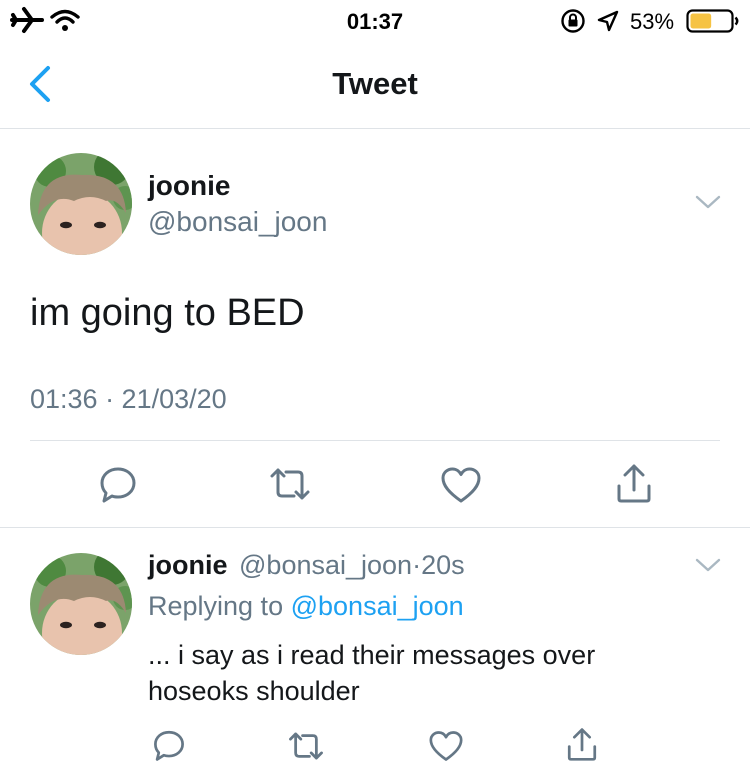 This screenshot has height=780, width=750. What do you see at coordinates (708, 566) in the screenshot?
I see `reply-chevron-down-icon` at bounding box center [708, 566].